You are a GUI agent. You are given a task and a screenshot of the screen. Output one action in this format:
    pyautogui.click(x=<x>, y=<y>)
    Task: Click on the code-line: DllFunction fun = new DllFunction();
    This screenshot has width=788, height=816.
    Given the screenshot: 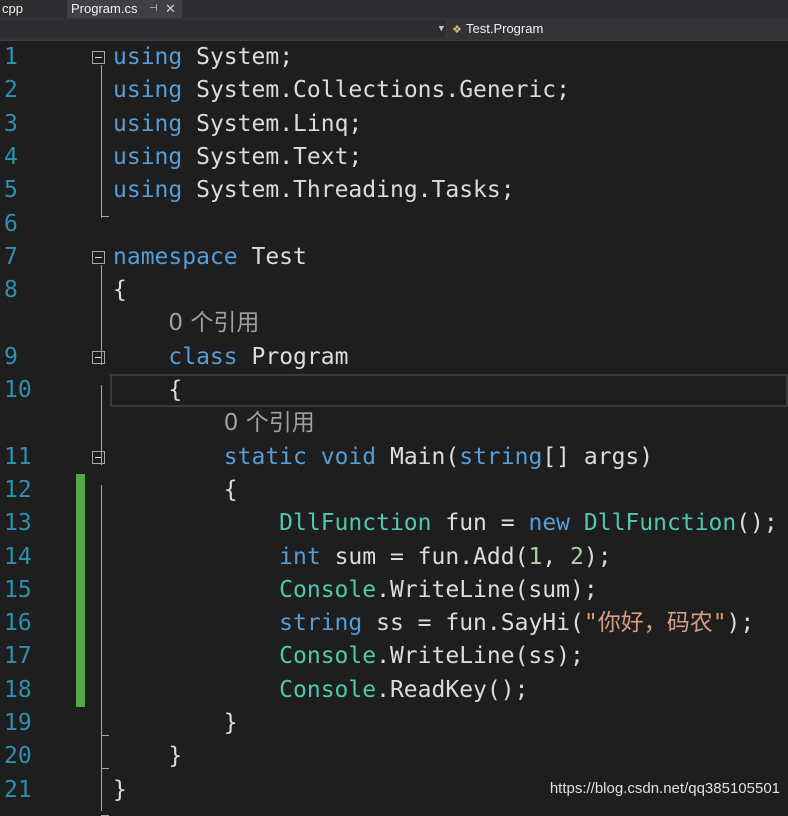 What is the action you would take?
    pyautogui.click(x=445, y=523)
    